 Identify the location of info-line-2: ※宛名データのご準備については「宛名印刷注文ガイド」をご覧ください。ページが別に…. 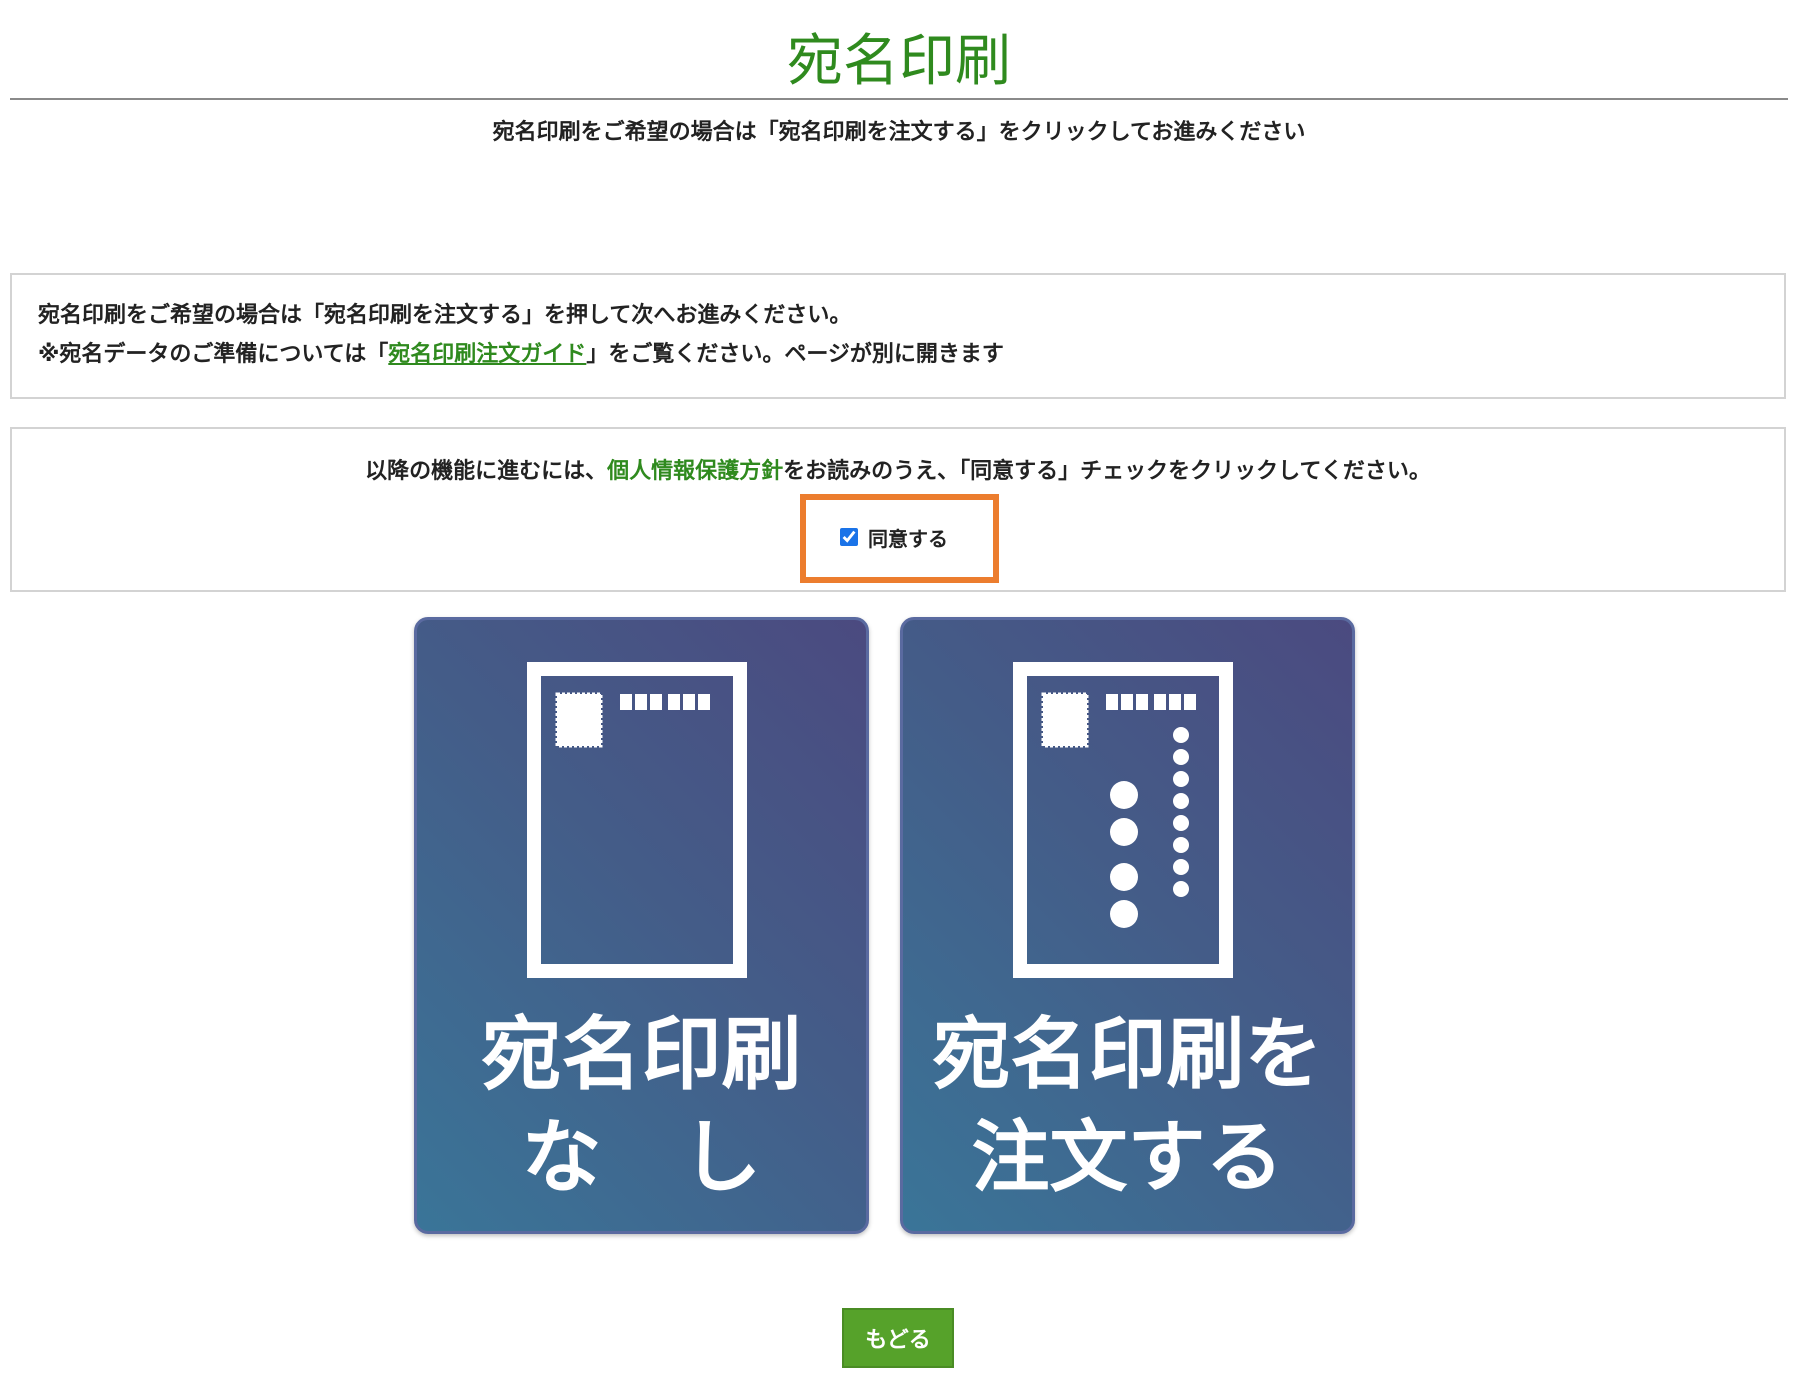
(521, 355).